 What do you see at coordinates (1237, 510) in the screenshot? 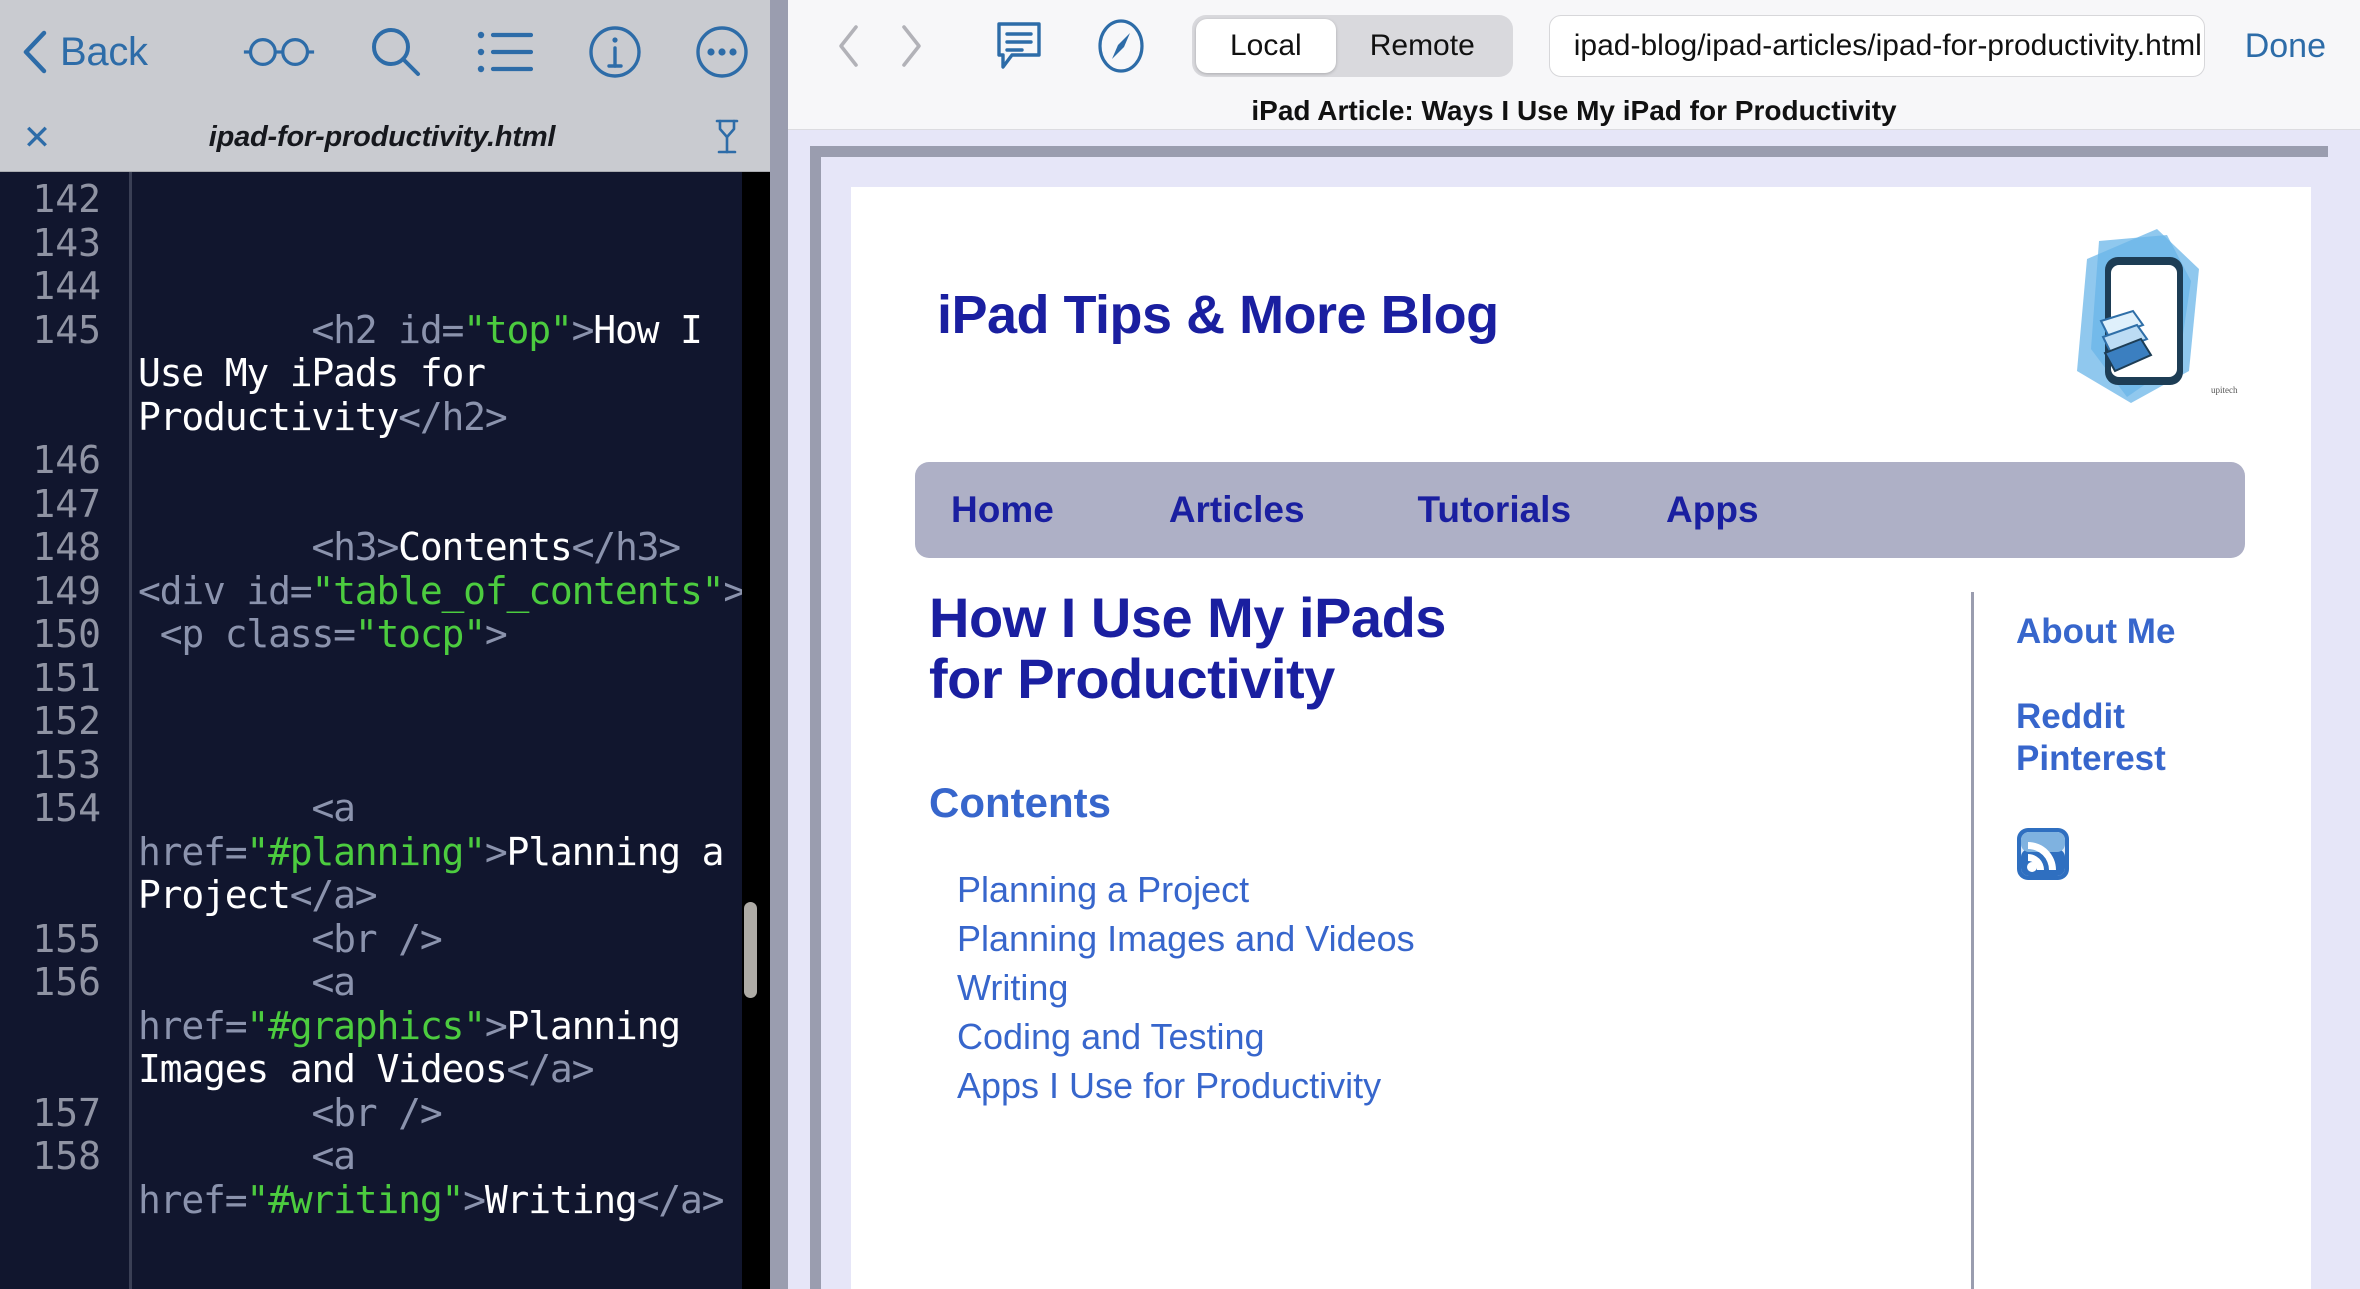
I see `nav-item-articles: Articles` at bounding box center [1237, 510].